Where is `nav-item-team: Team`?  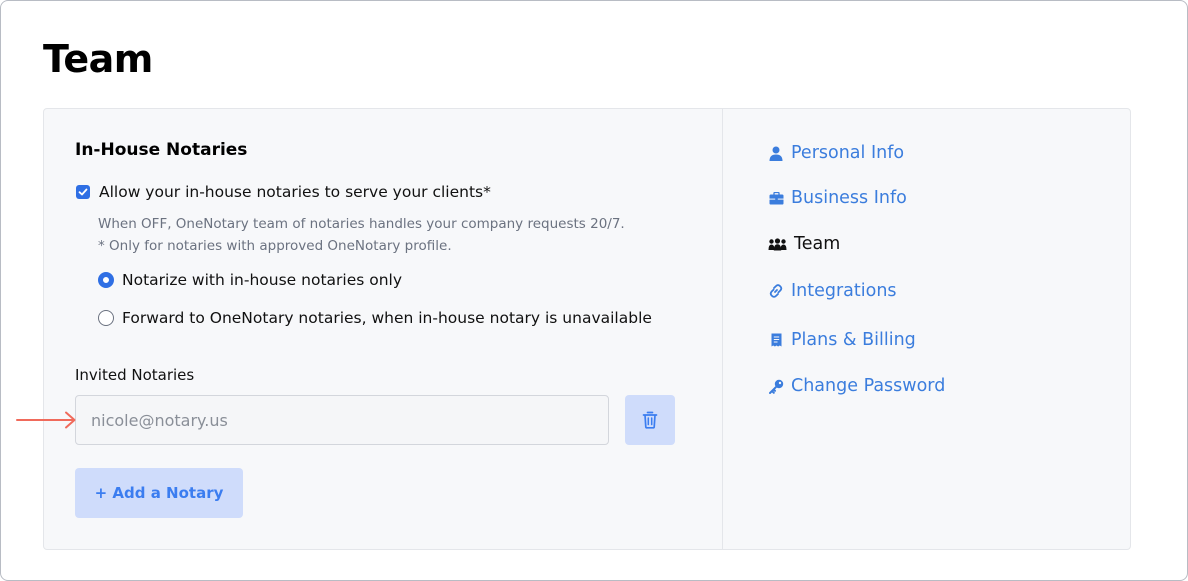 nav-item-team: Team is located at coordinates (804, 244).